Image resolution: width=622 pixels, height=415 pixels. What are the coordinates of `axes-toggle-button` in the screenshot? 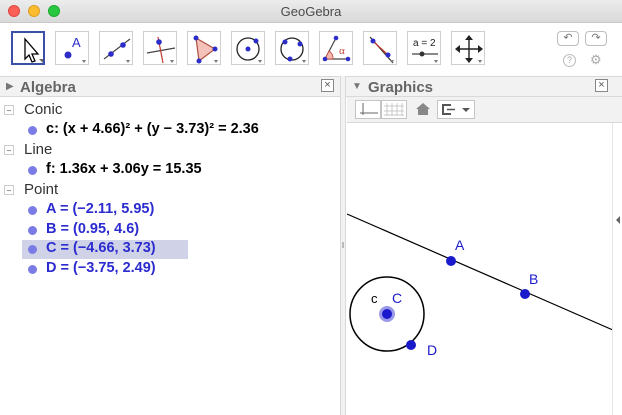 It's located at (368, 109).